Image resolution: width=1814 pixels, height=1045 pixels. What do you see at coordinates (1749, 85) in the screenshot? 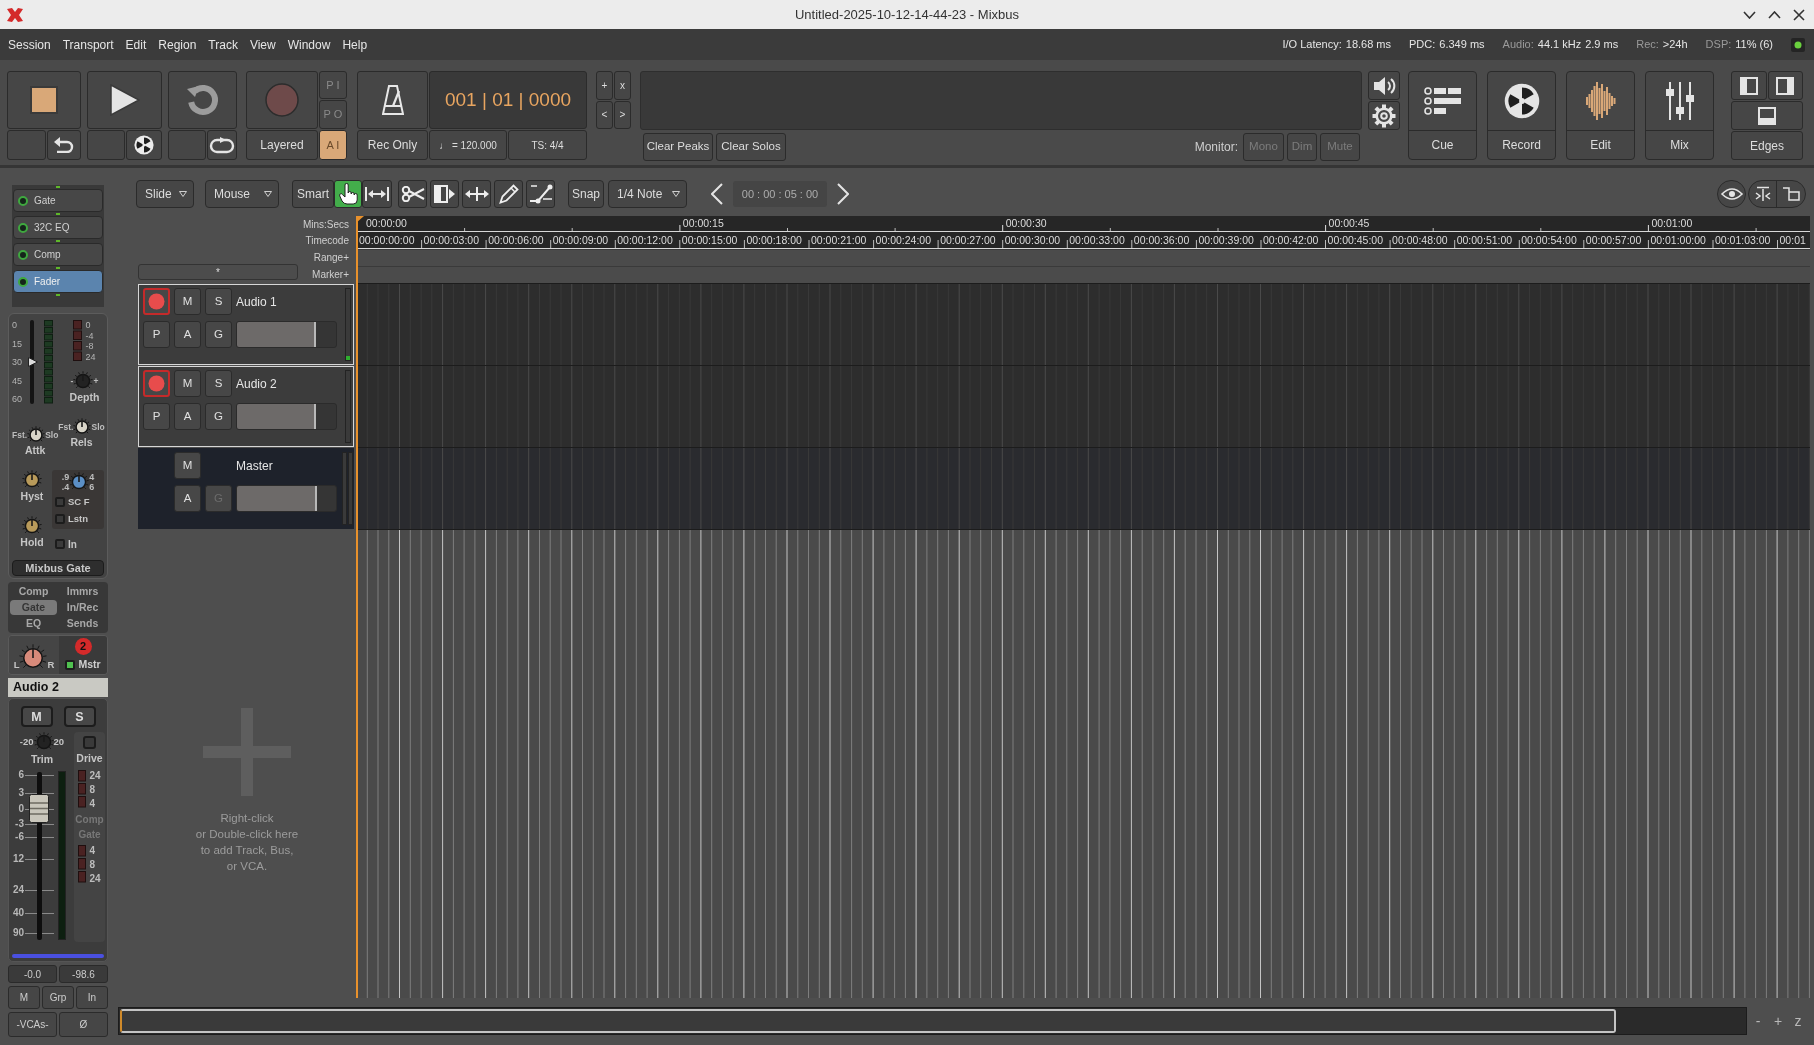
I see `left-panel-button` at bounding box center [1749, 85].